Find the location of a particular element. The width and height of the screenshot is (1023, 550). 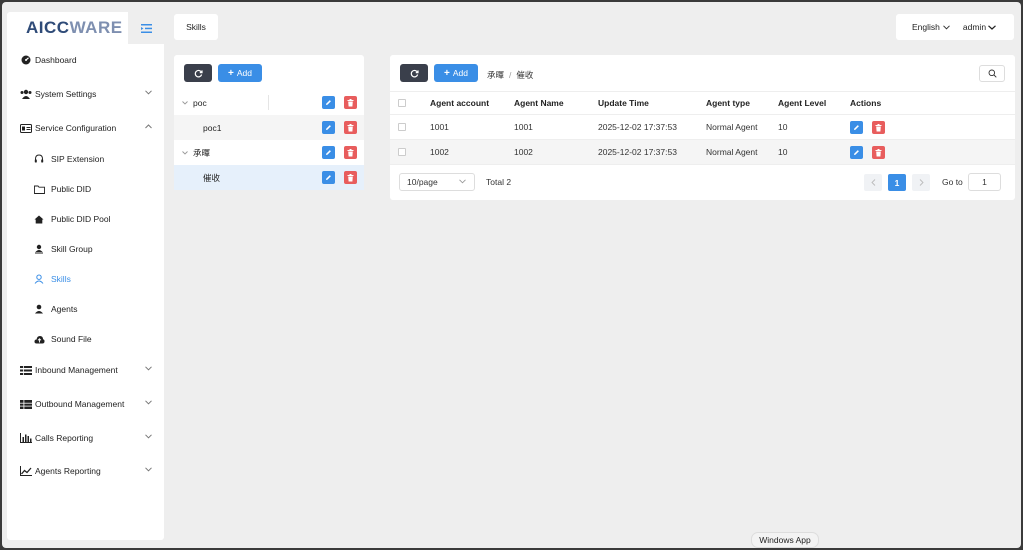

home-icon is located at coordinates (39, 219).